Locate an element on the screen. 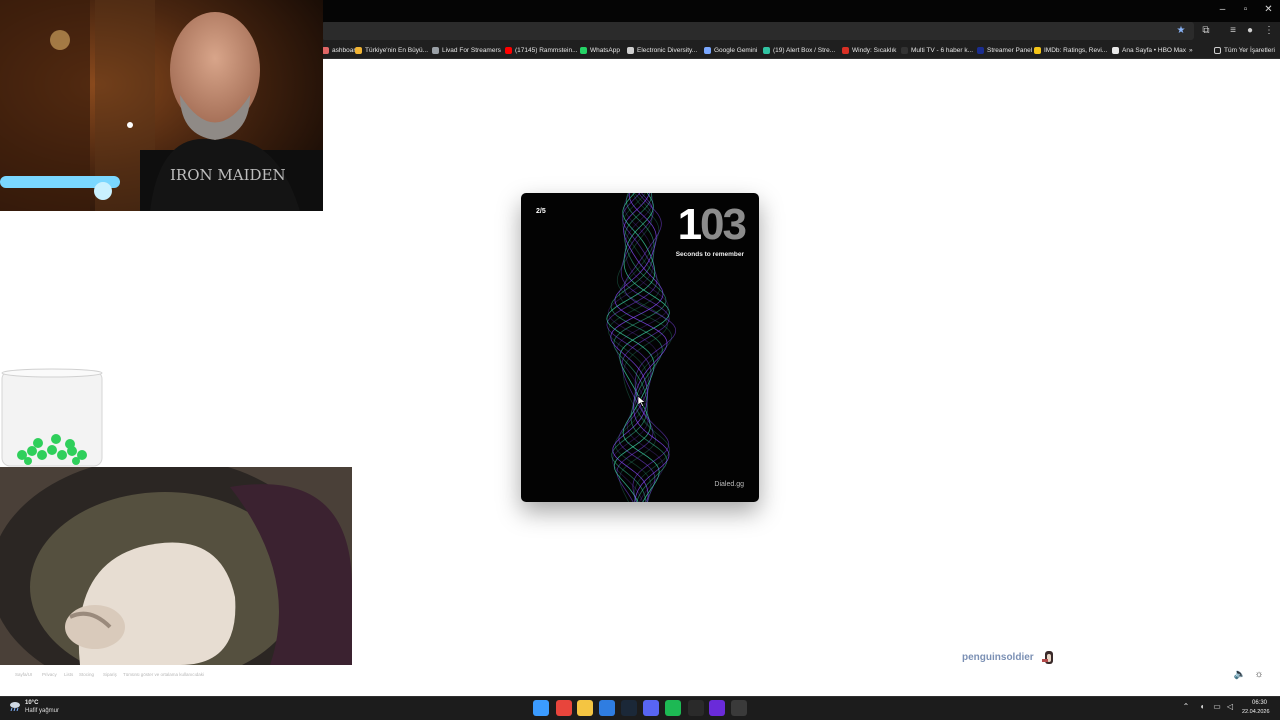  pet-camera-image is located at coordinates (176, 566).